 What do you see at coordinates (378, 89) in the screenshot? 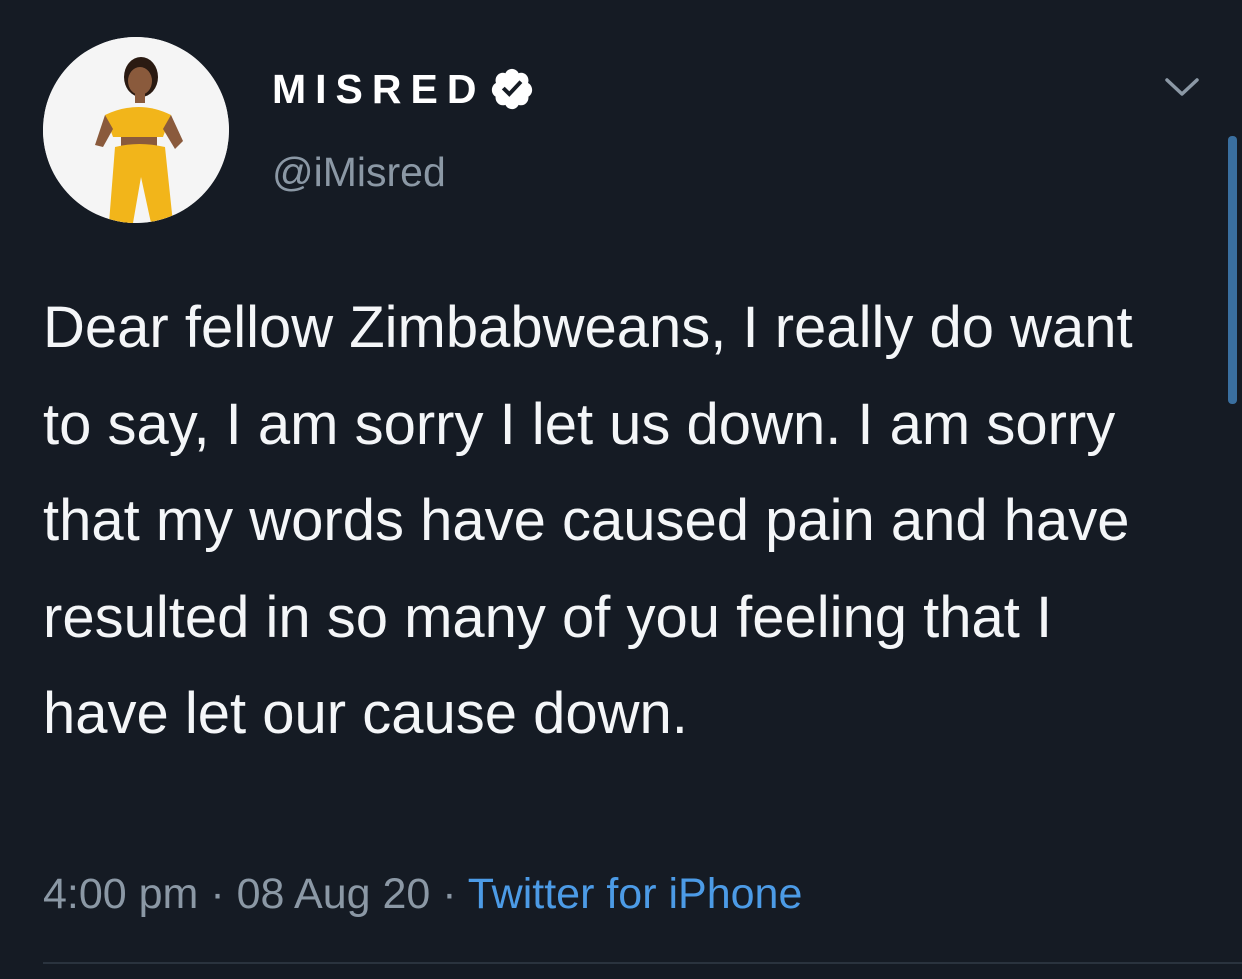
I see `display-name: MISRED` at bounding box center [378, 89].